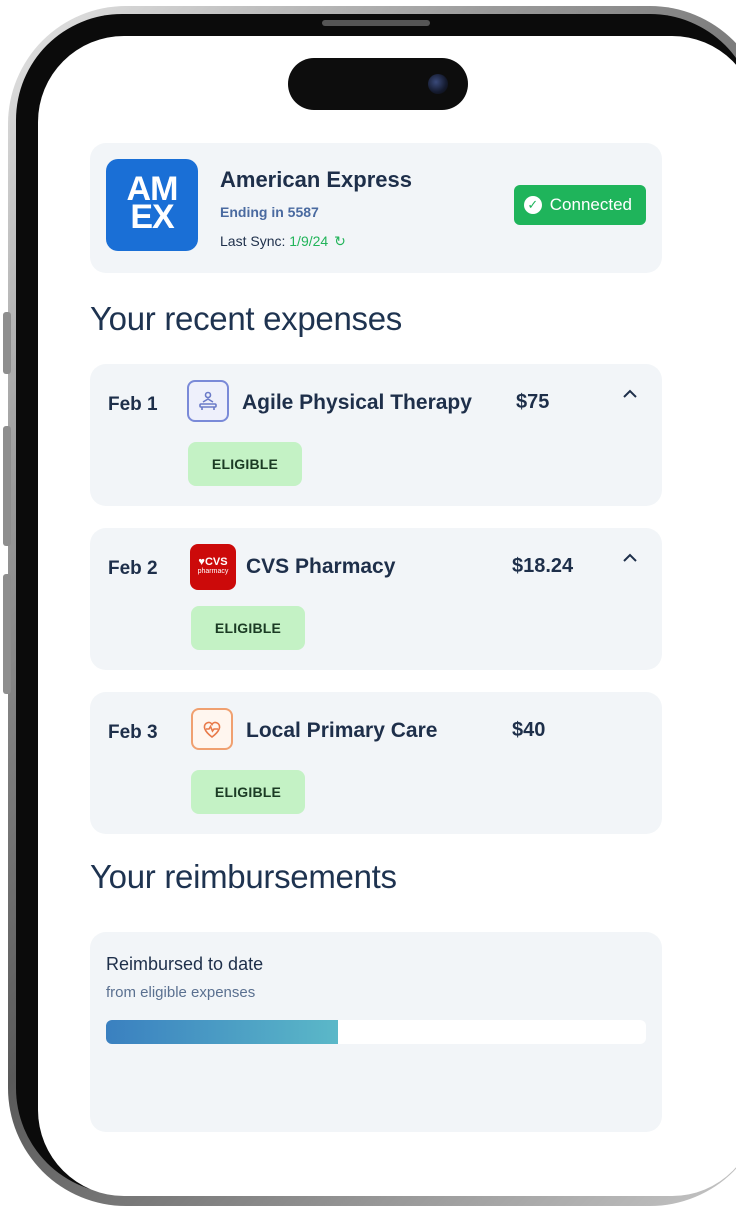  Describe the element at coordinates (357, 402) in the screenshot. I see `merchant-name: Agile Physical Therapy` at that location.